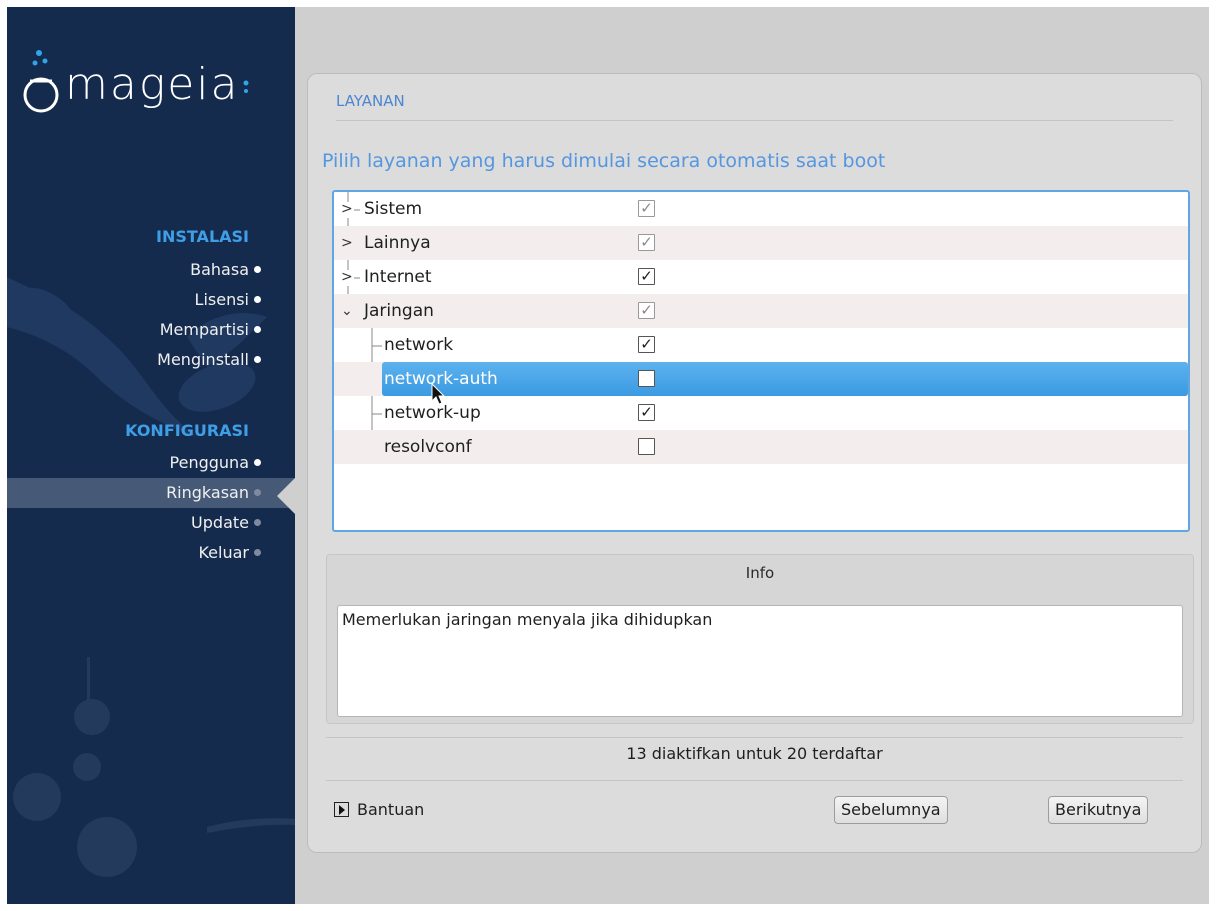 Image resolution: width=1216 pixels, height=911 pixels. What do you see at coordinates (1098, 810) in the screenshot?
I see `next-button: Berikutnya` at bounding box center [1098, 810].